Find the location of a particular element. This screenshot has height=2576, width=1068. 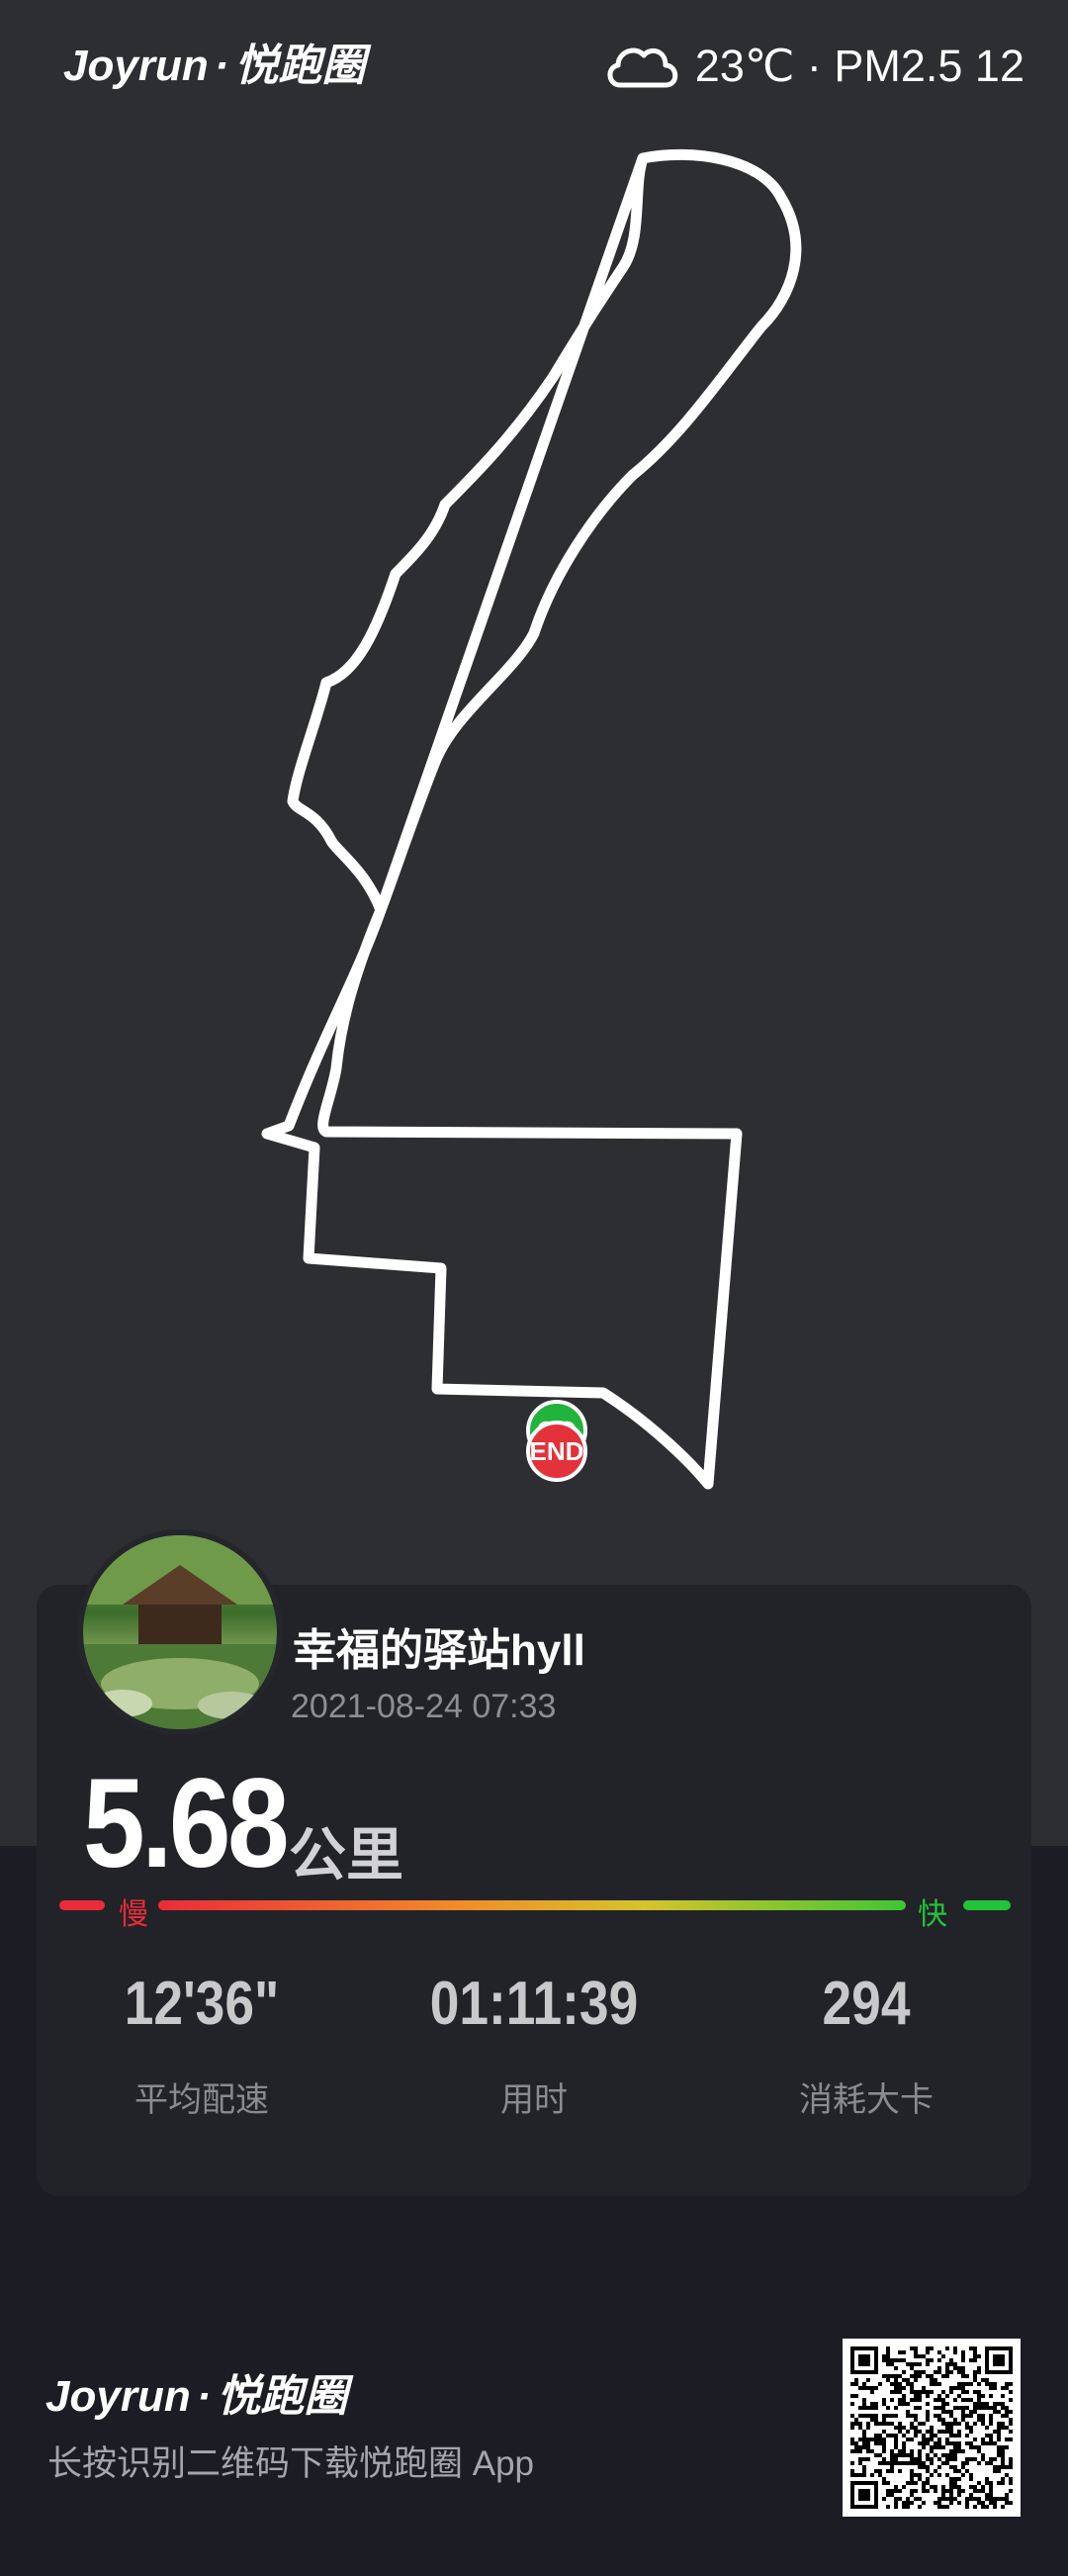

distance-unit: 公里 is located at coordinates (347, 1855).